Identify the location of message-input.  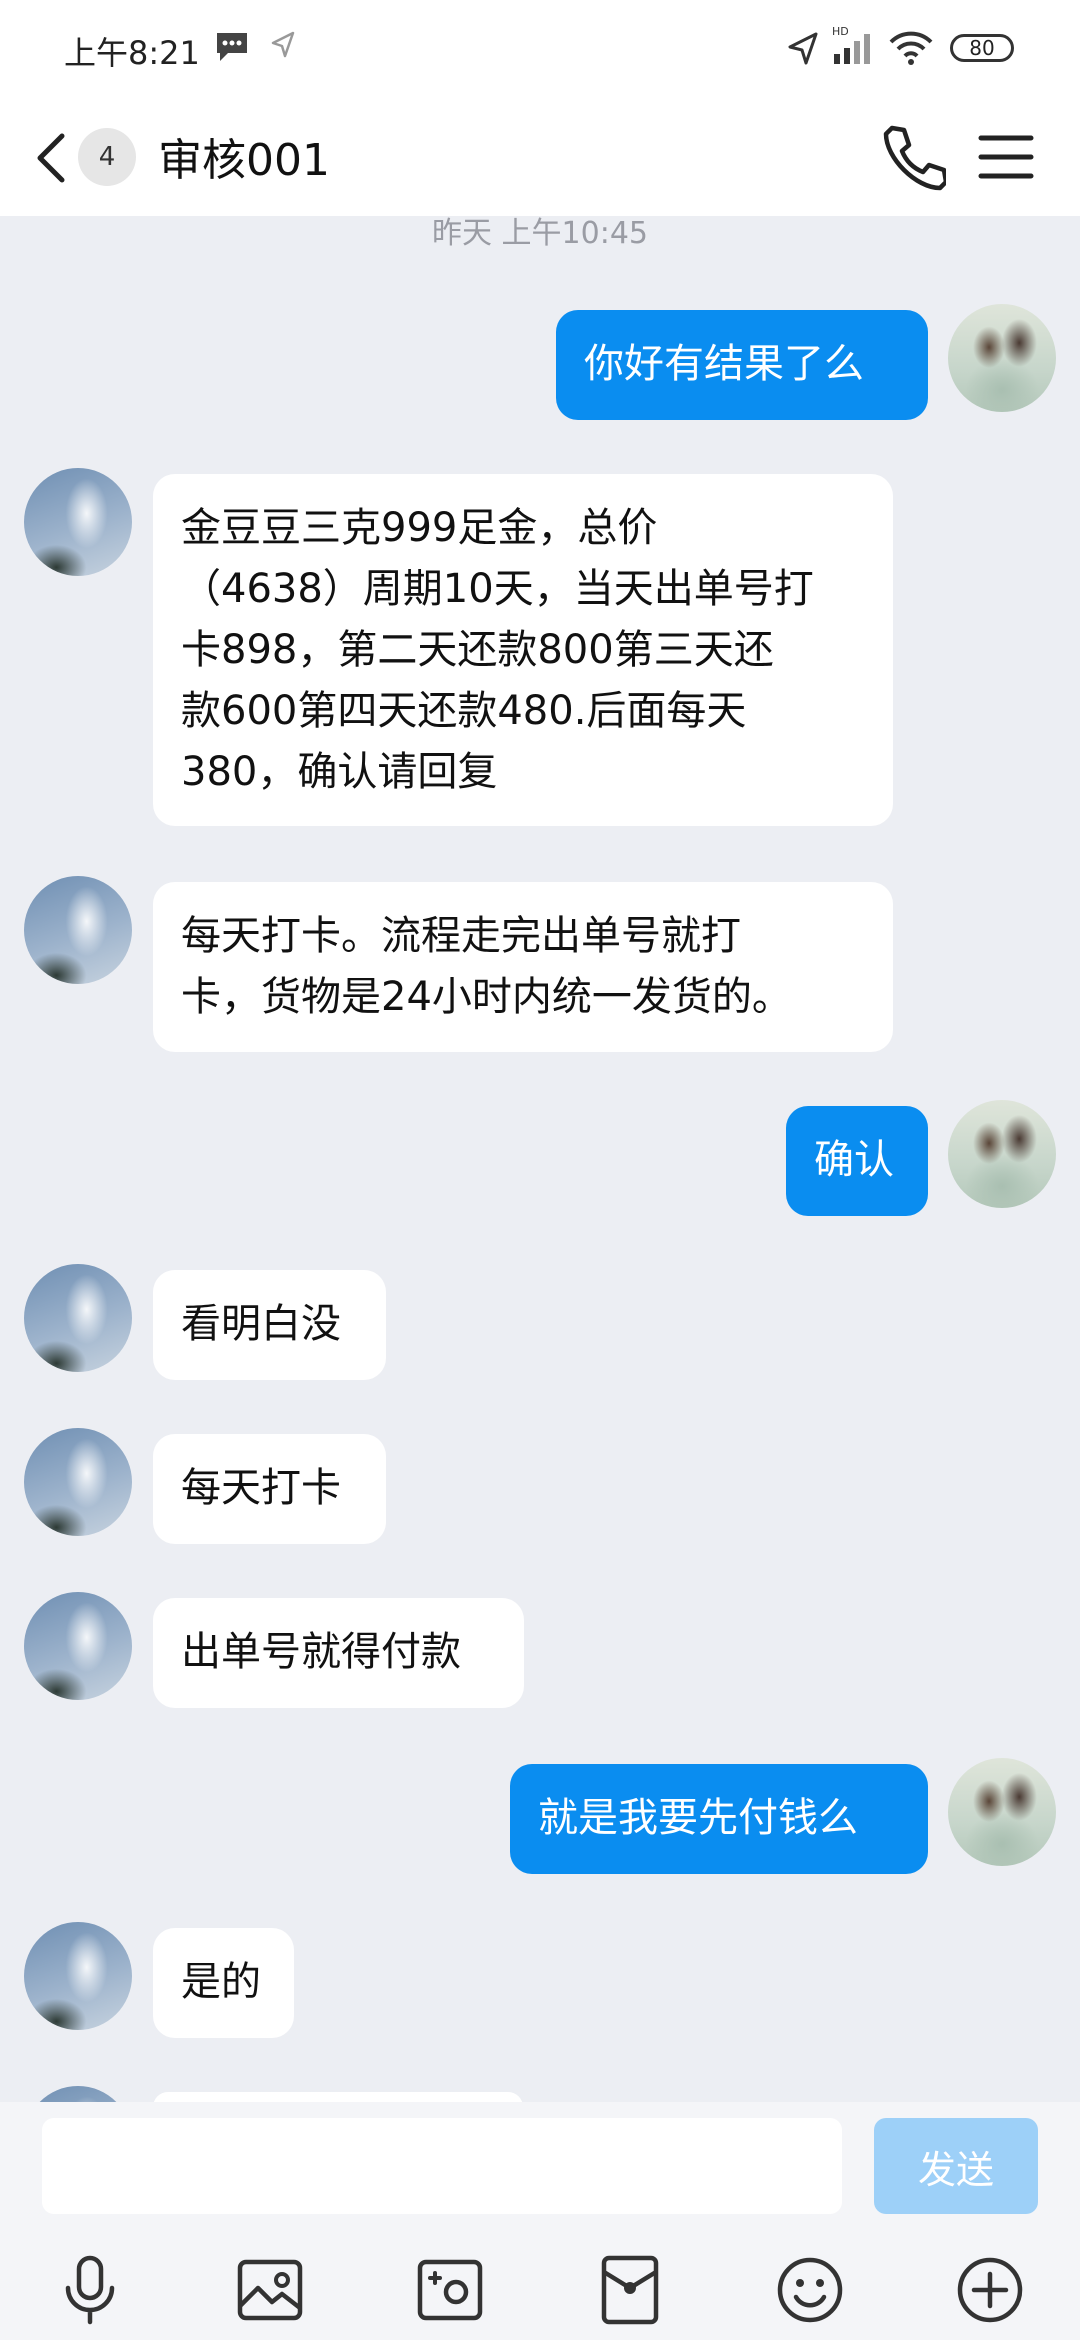
(442, 2166).